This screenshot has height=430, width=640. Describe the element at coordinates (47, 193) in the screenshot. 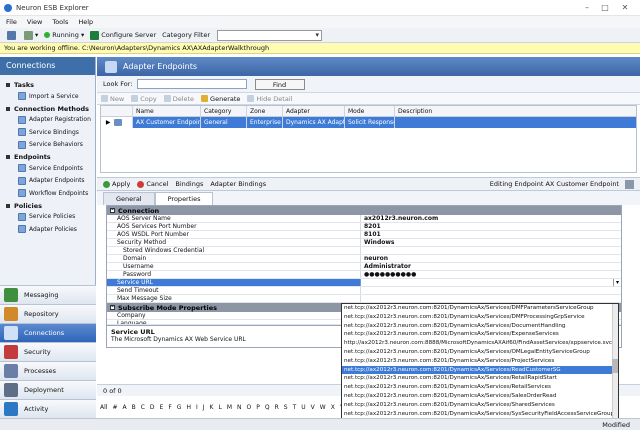

I see `nav-item-workflow-endpoints: Workflow Endpoints` at that location.